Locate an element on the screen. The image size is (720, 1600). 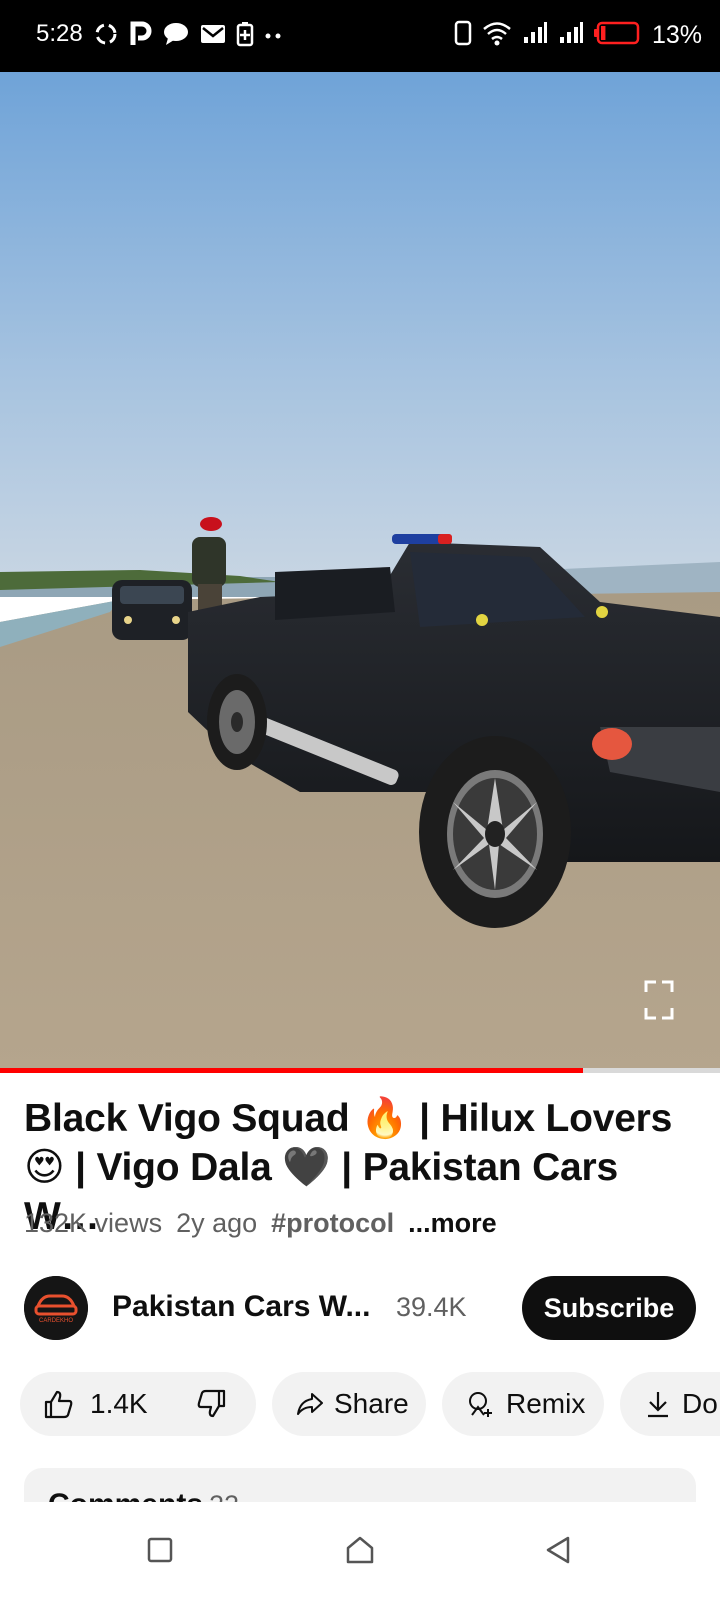
download-label: Do is located at coordinates (700, 1403).